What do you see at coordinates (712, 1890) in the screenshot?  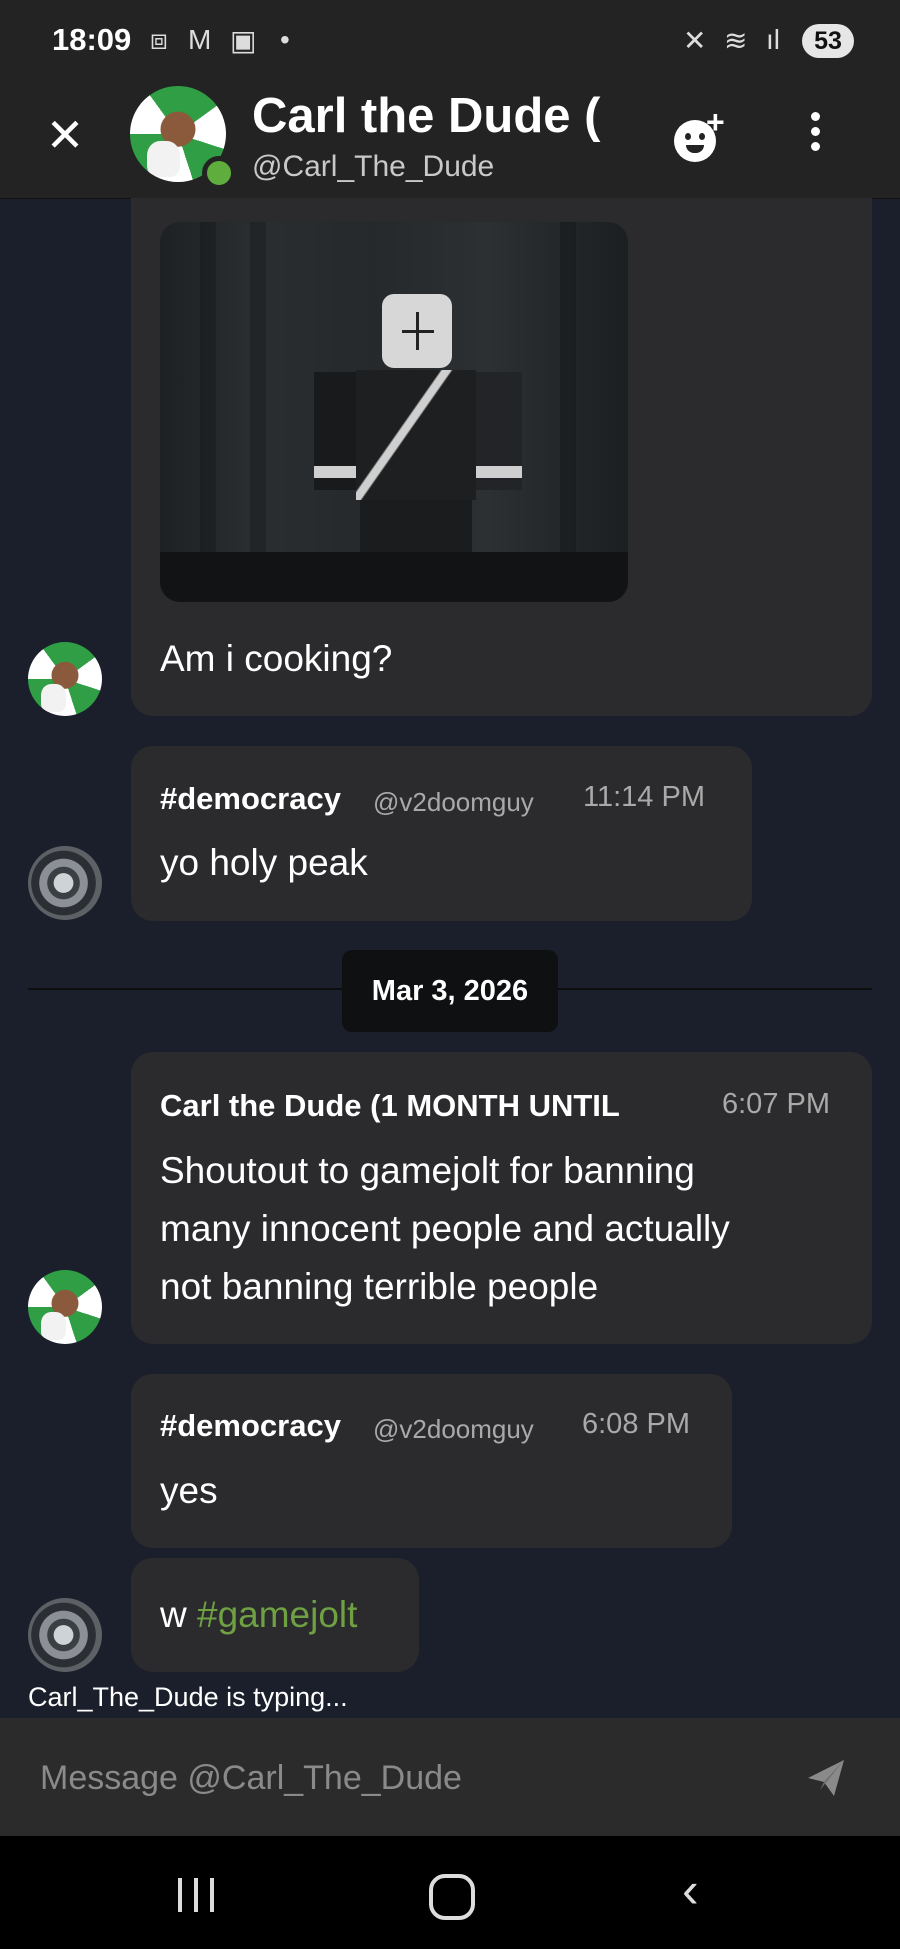 I see `back-icon: ‹` at bounding box center [712, 1890].